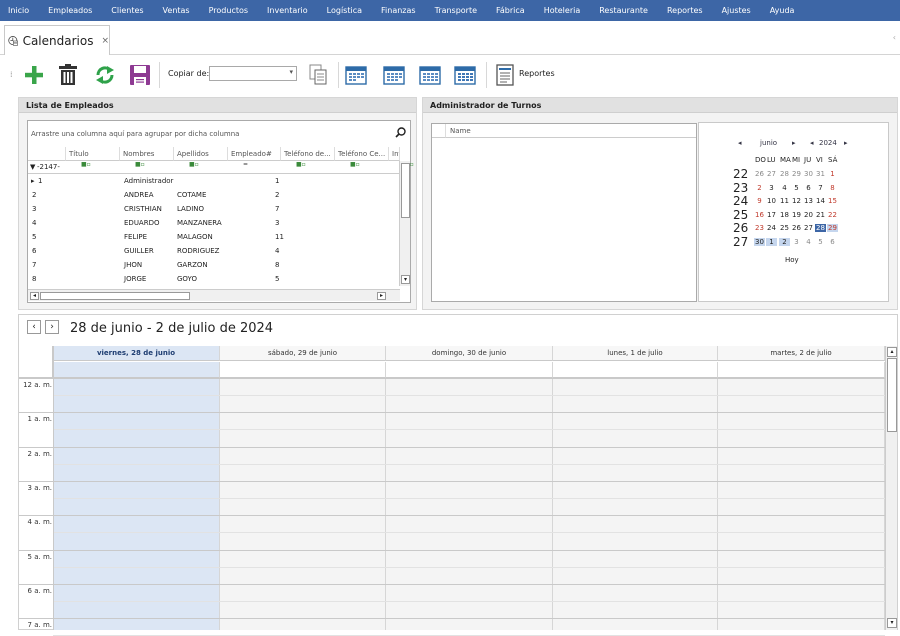  I want to click on menu-item: Inventario, so click(287, 10).